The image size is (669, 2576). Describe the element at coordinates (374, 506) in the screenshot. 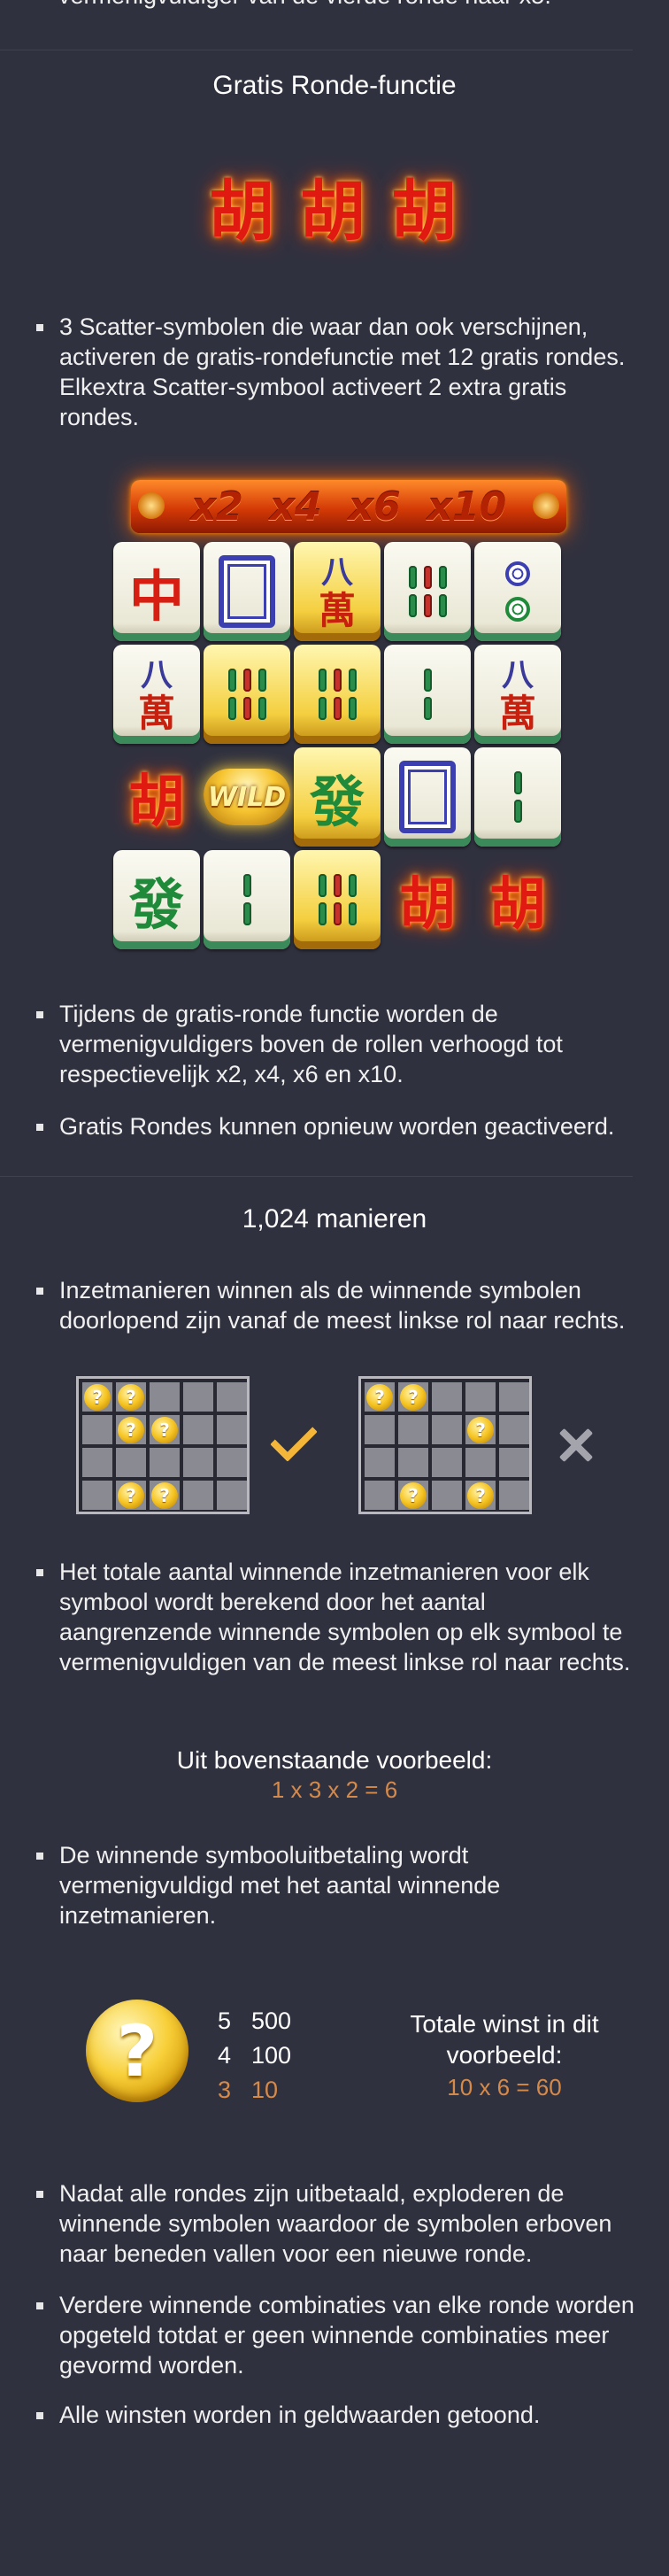

I see `multiplier-x6: x6` at that location.